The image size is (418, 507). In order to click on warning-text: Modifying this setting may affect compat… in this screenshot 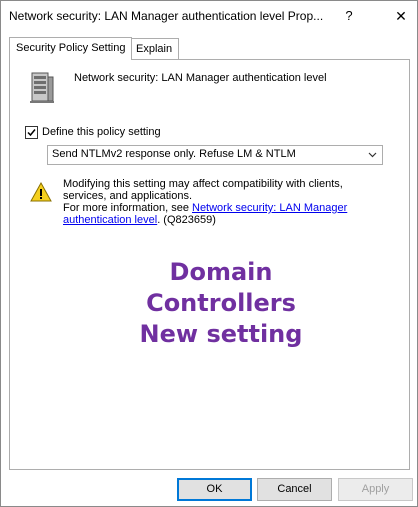, I will do `click(223, 202)`.